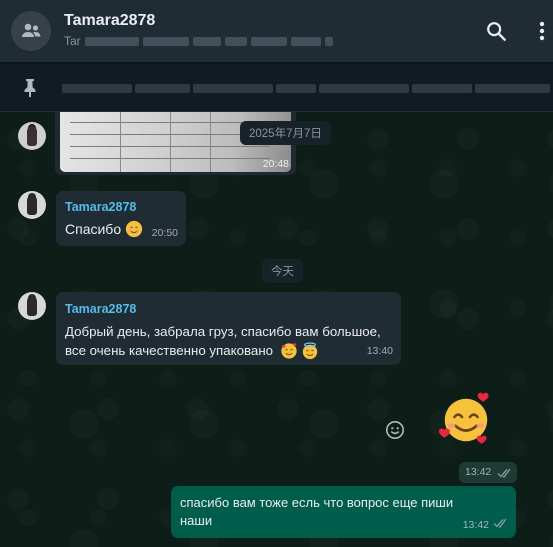  I want to click on chat-title: Tamara2878, so click(109, 21).